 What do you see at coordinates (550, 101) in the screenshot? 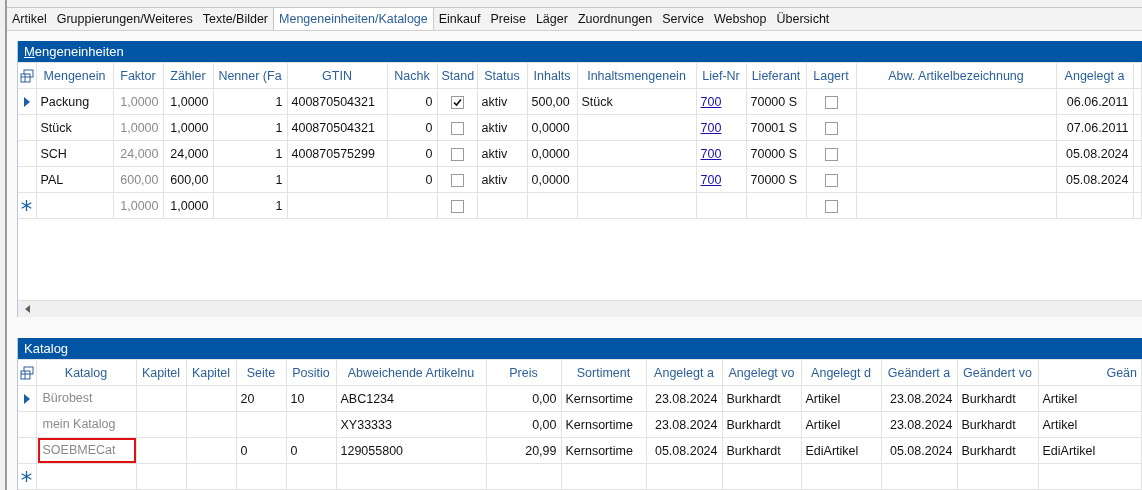
I see `table-cell-text: 500,00` at bounding box center [550, 101].